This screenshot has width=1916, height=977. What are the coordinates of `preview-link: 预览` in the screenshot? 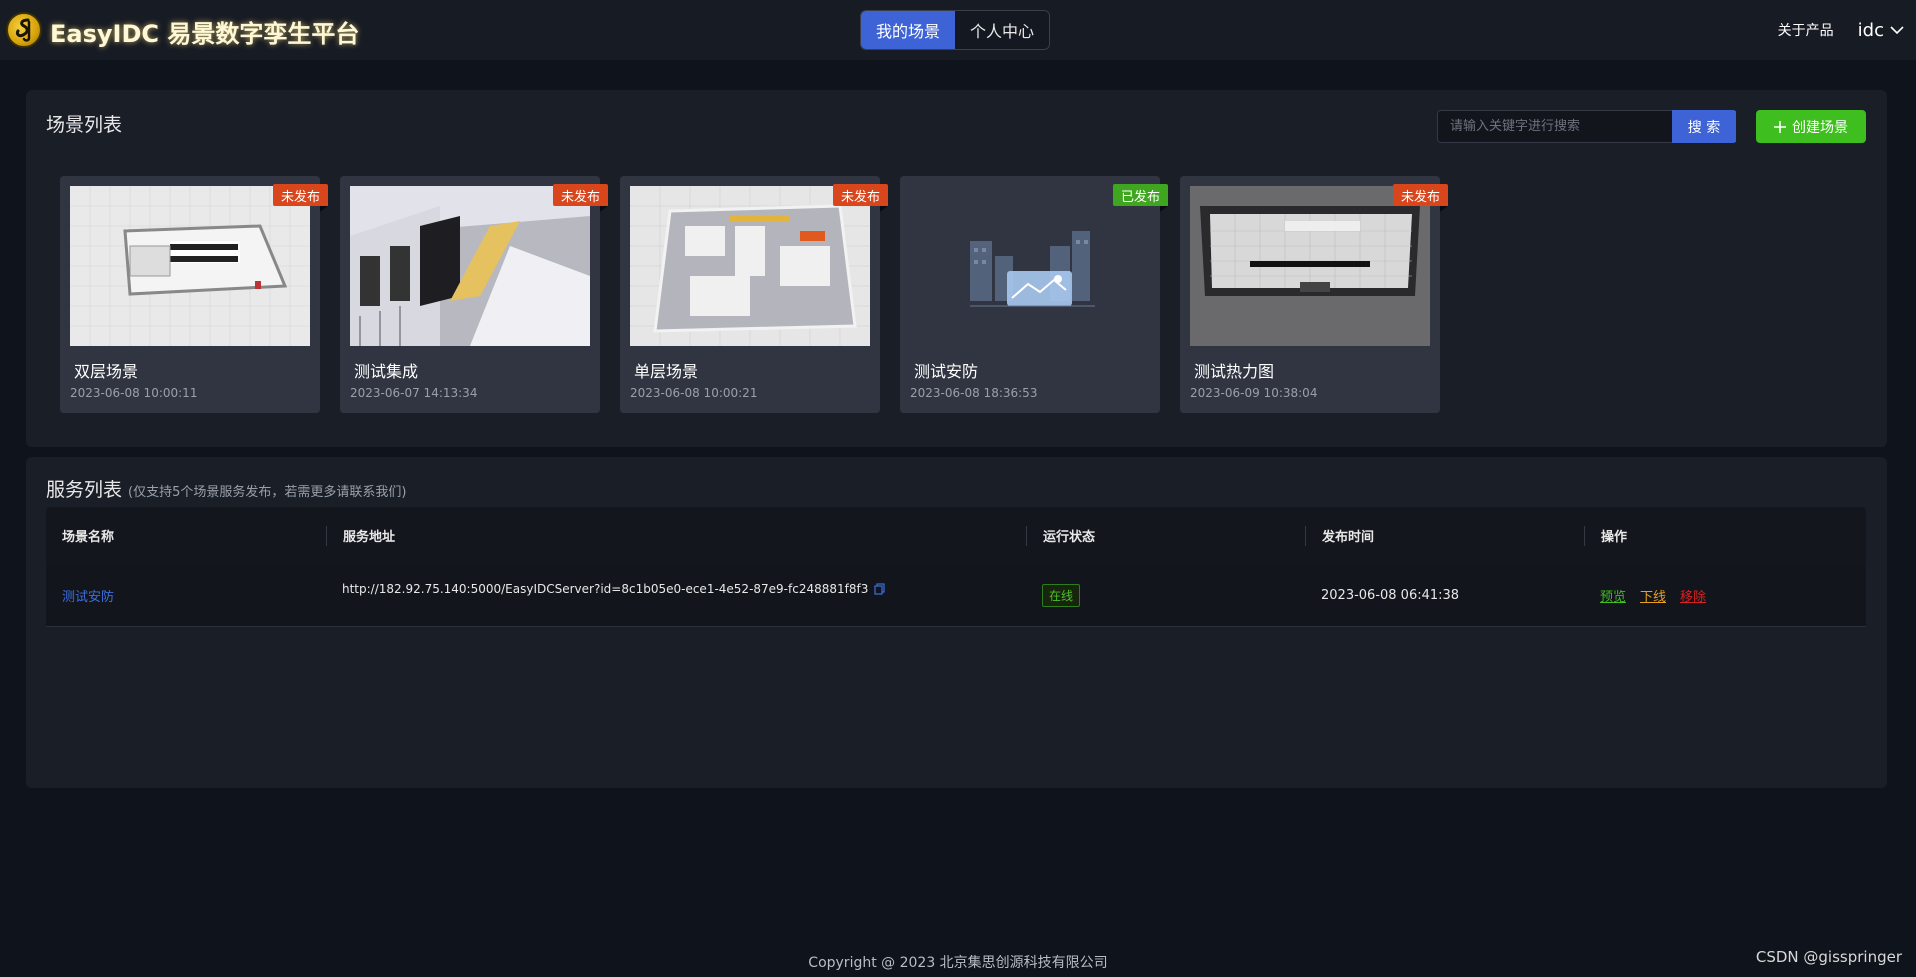 It's located at (1613, 595).